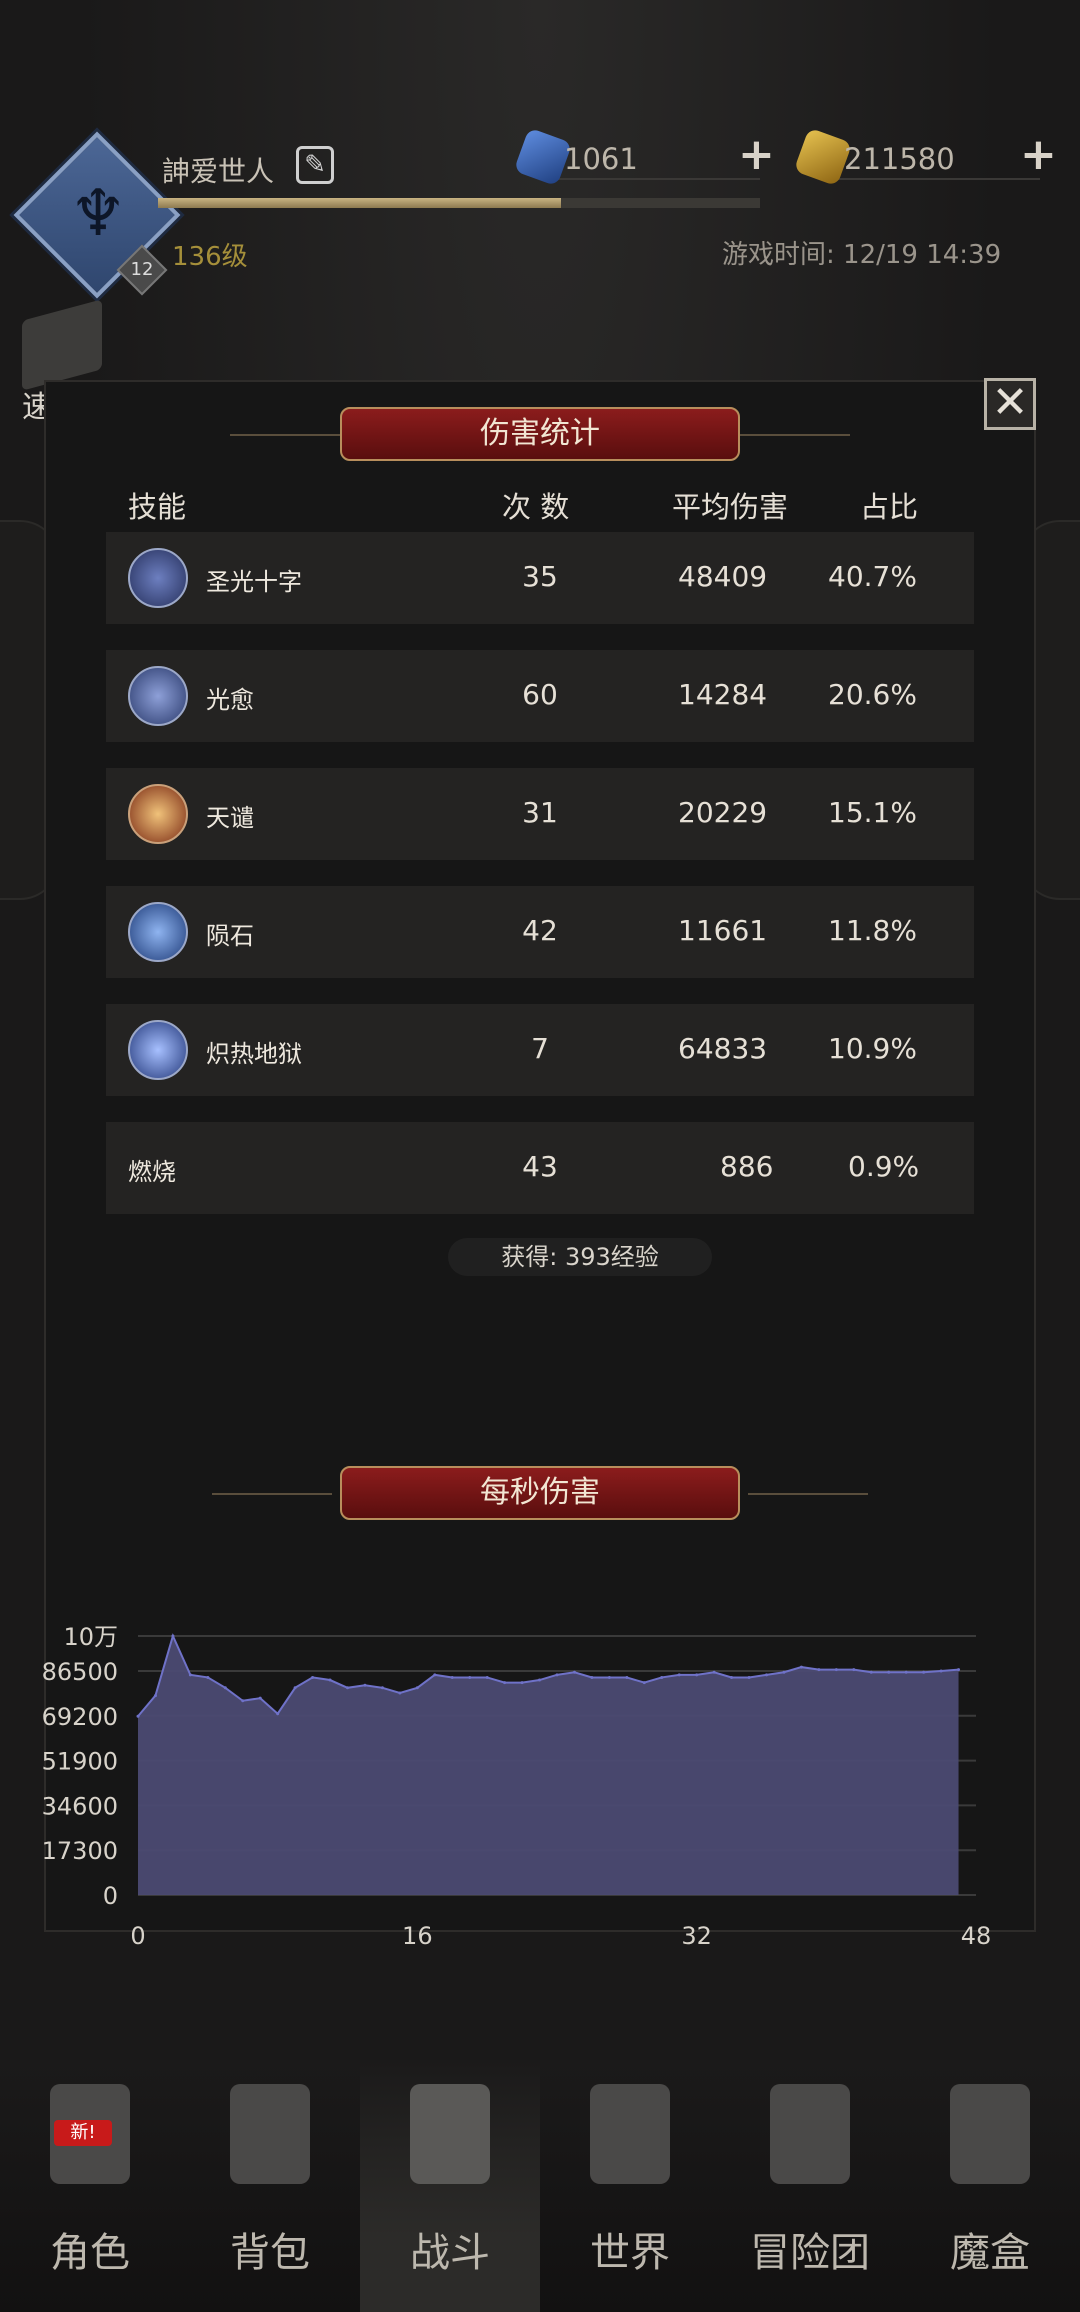 The image size is (1080, 2312). What do you see at coordinates (80, 1717) in the screenshot?
I see `y-tick-label: 69200` at bounding box center [80, 1717].